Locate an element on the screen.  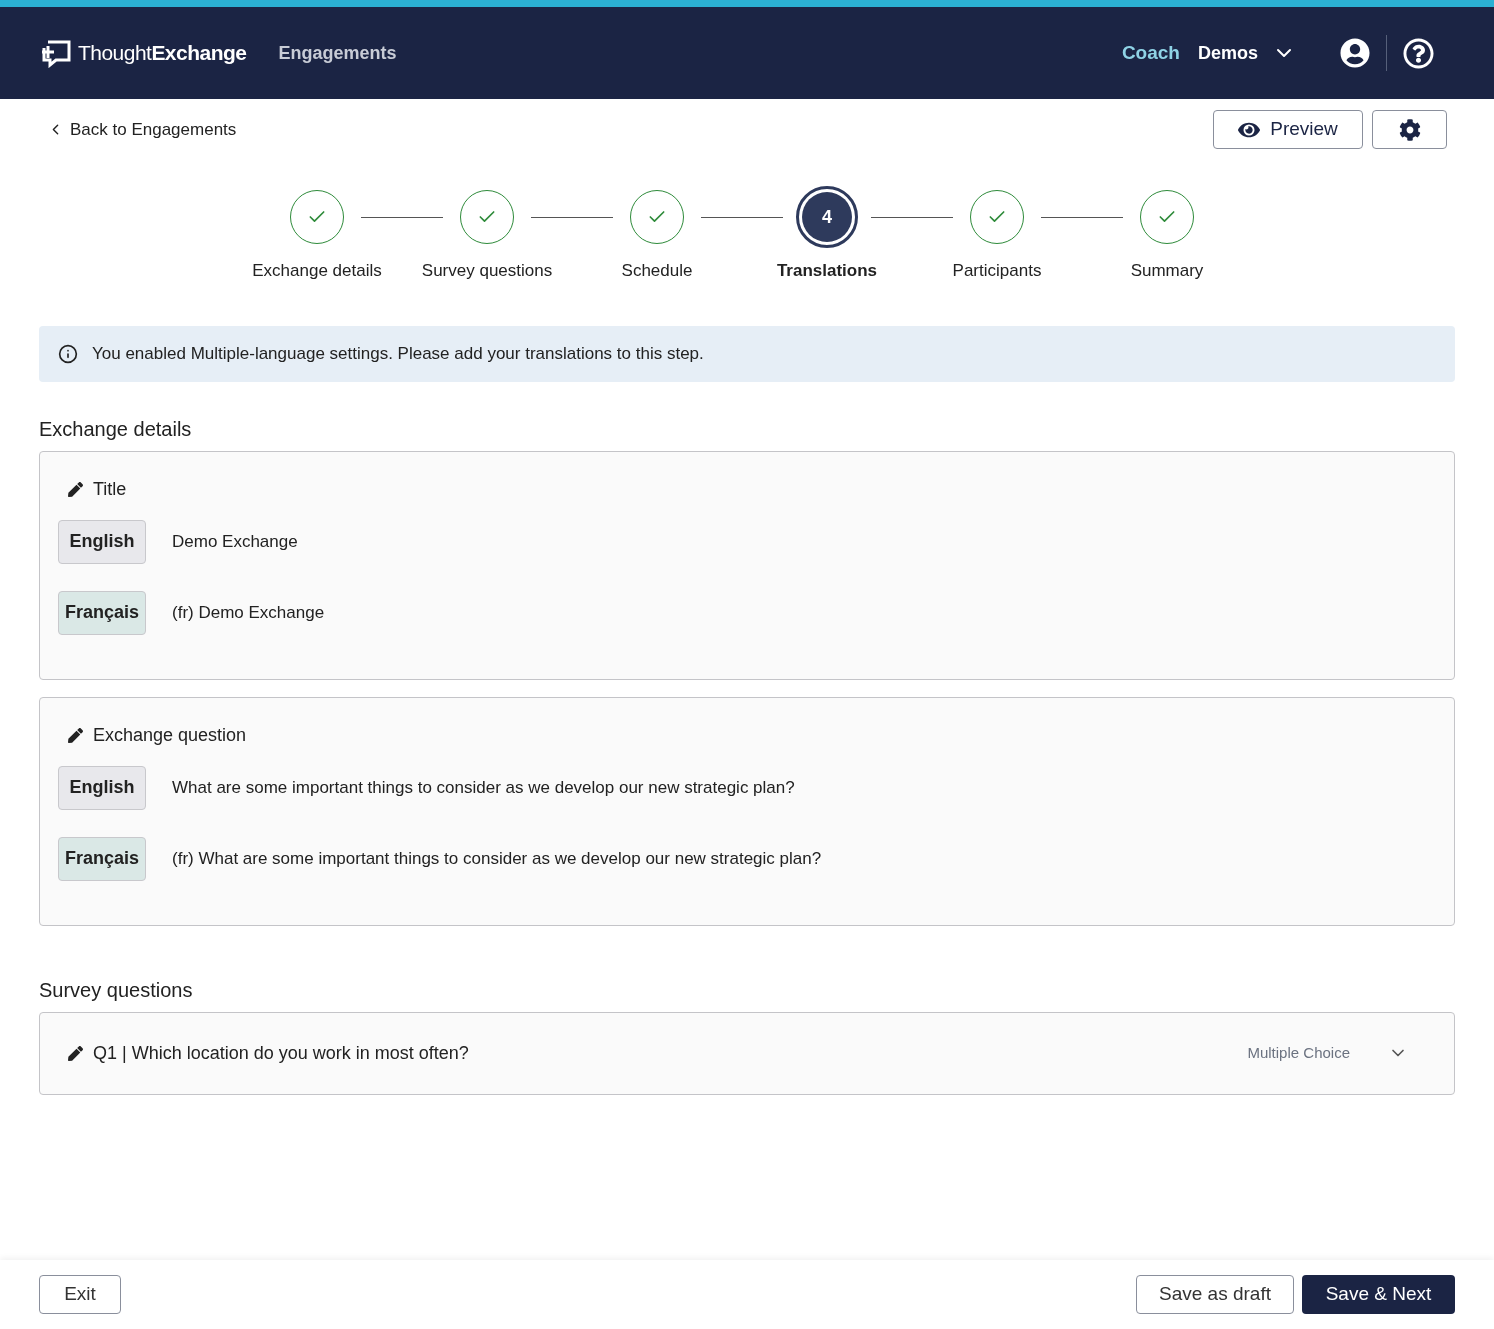
card-title: Title is located at coordinates (110, 489).